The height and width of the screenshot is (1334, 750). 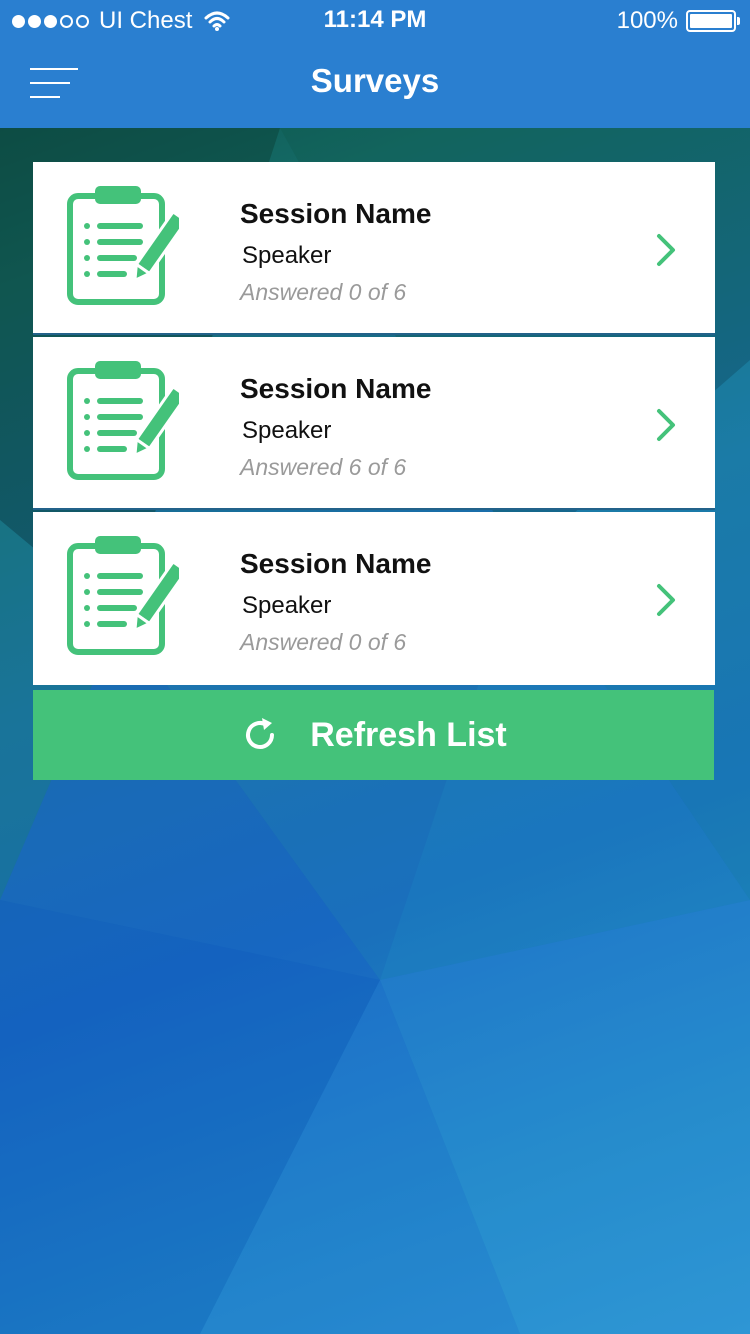 What do you see at coordinates (375, 80) in the screenshot?
I see `page-title: Surveys` at bounding box center [375, 80].